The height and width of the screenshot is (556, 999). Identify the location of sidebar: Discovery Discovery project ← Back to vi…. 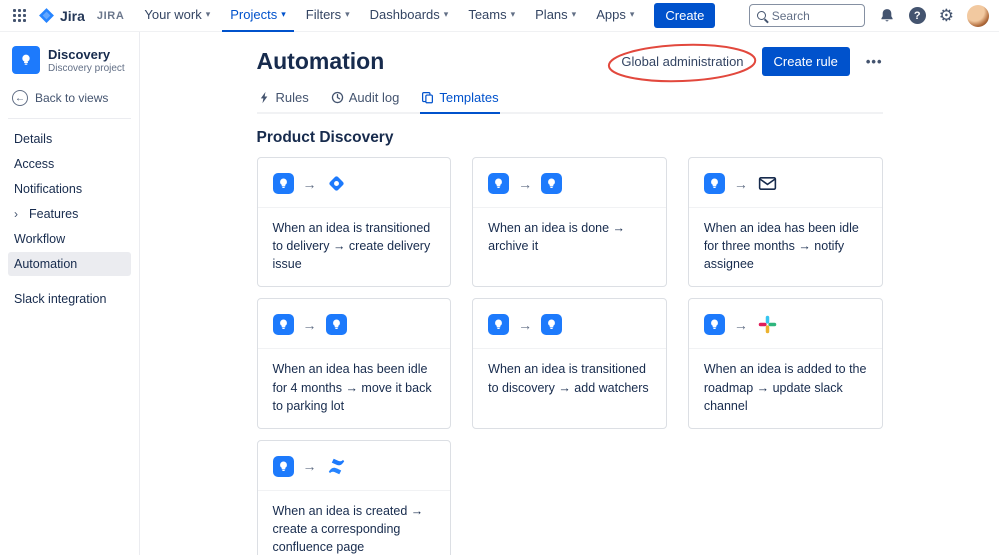
(70, 293).